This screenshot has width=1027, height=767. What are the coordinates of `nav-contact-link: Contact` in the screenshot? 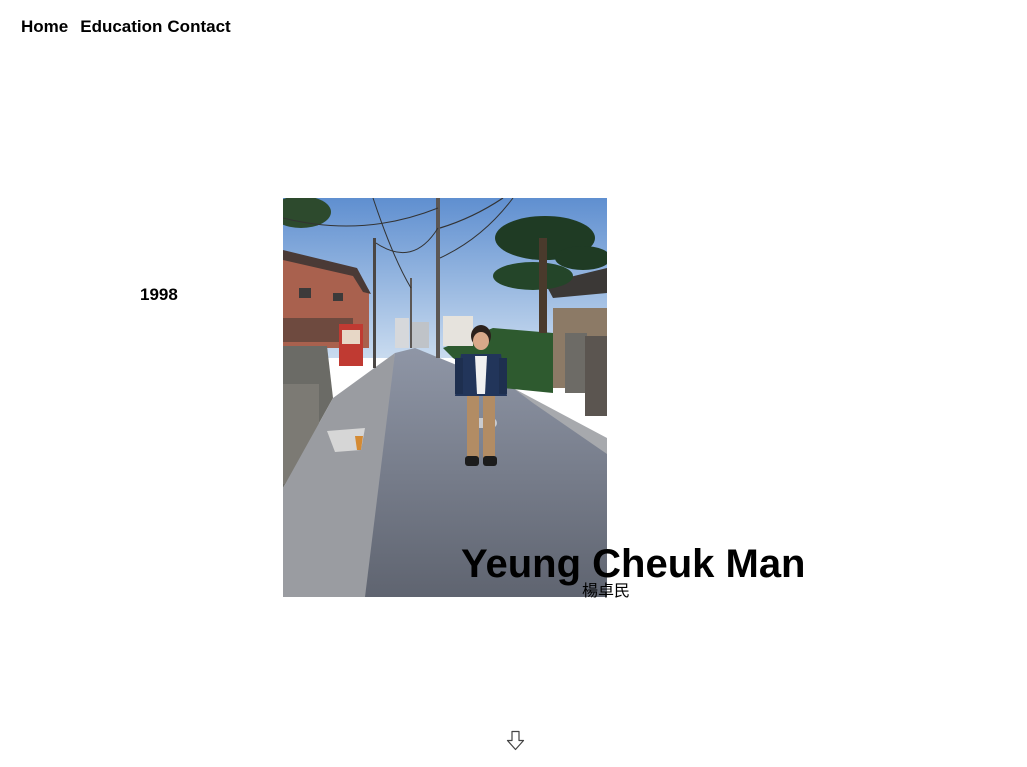 It's located at (198, 27).